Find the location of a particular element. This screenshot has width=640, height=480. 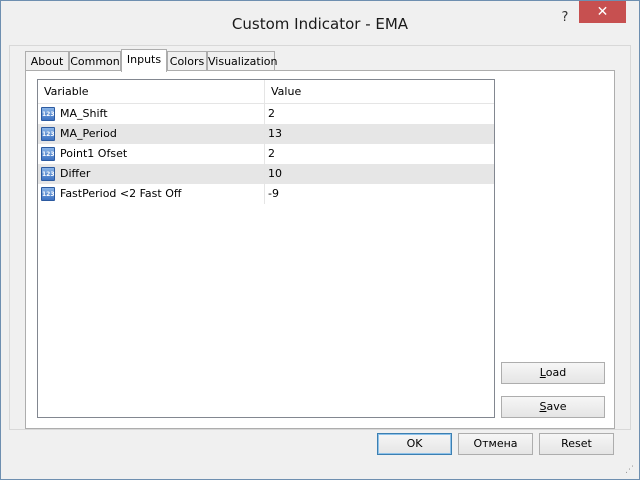

table-row: 123 FastPeriod <2 Fast Off -9 is located at coordinates (266, 194).